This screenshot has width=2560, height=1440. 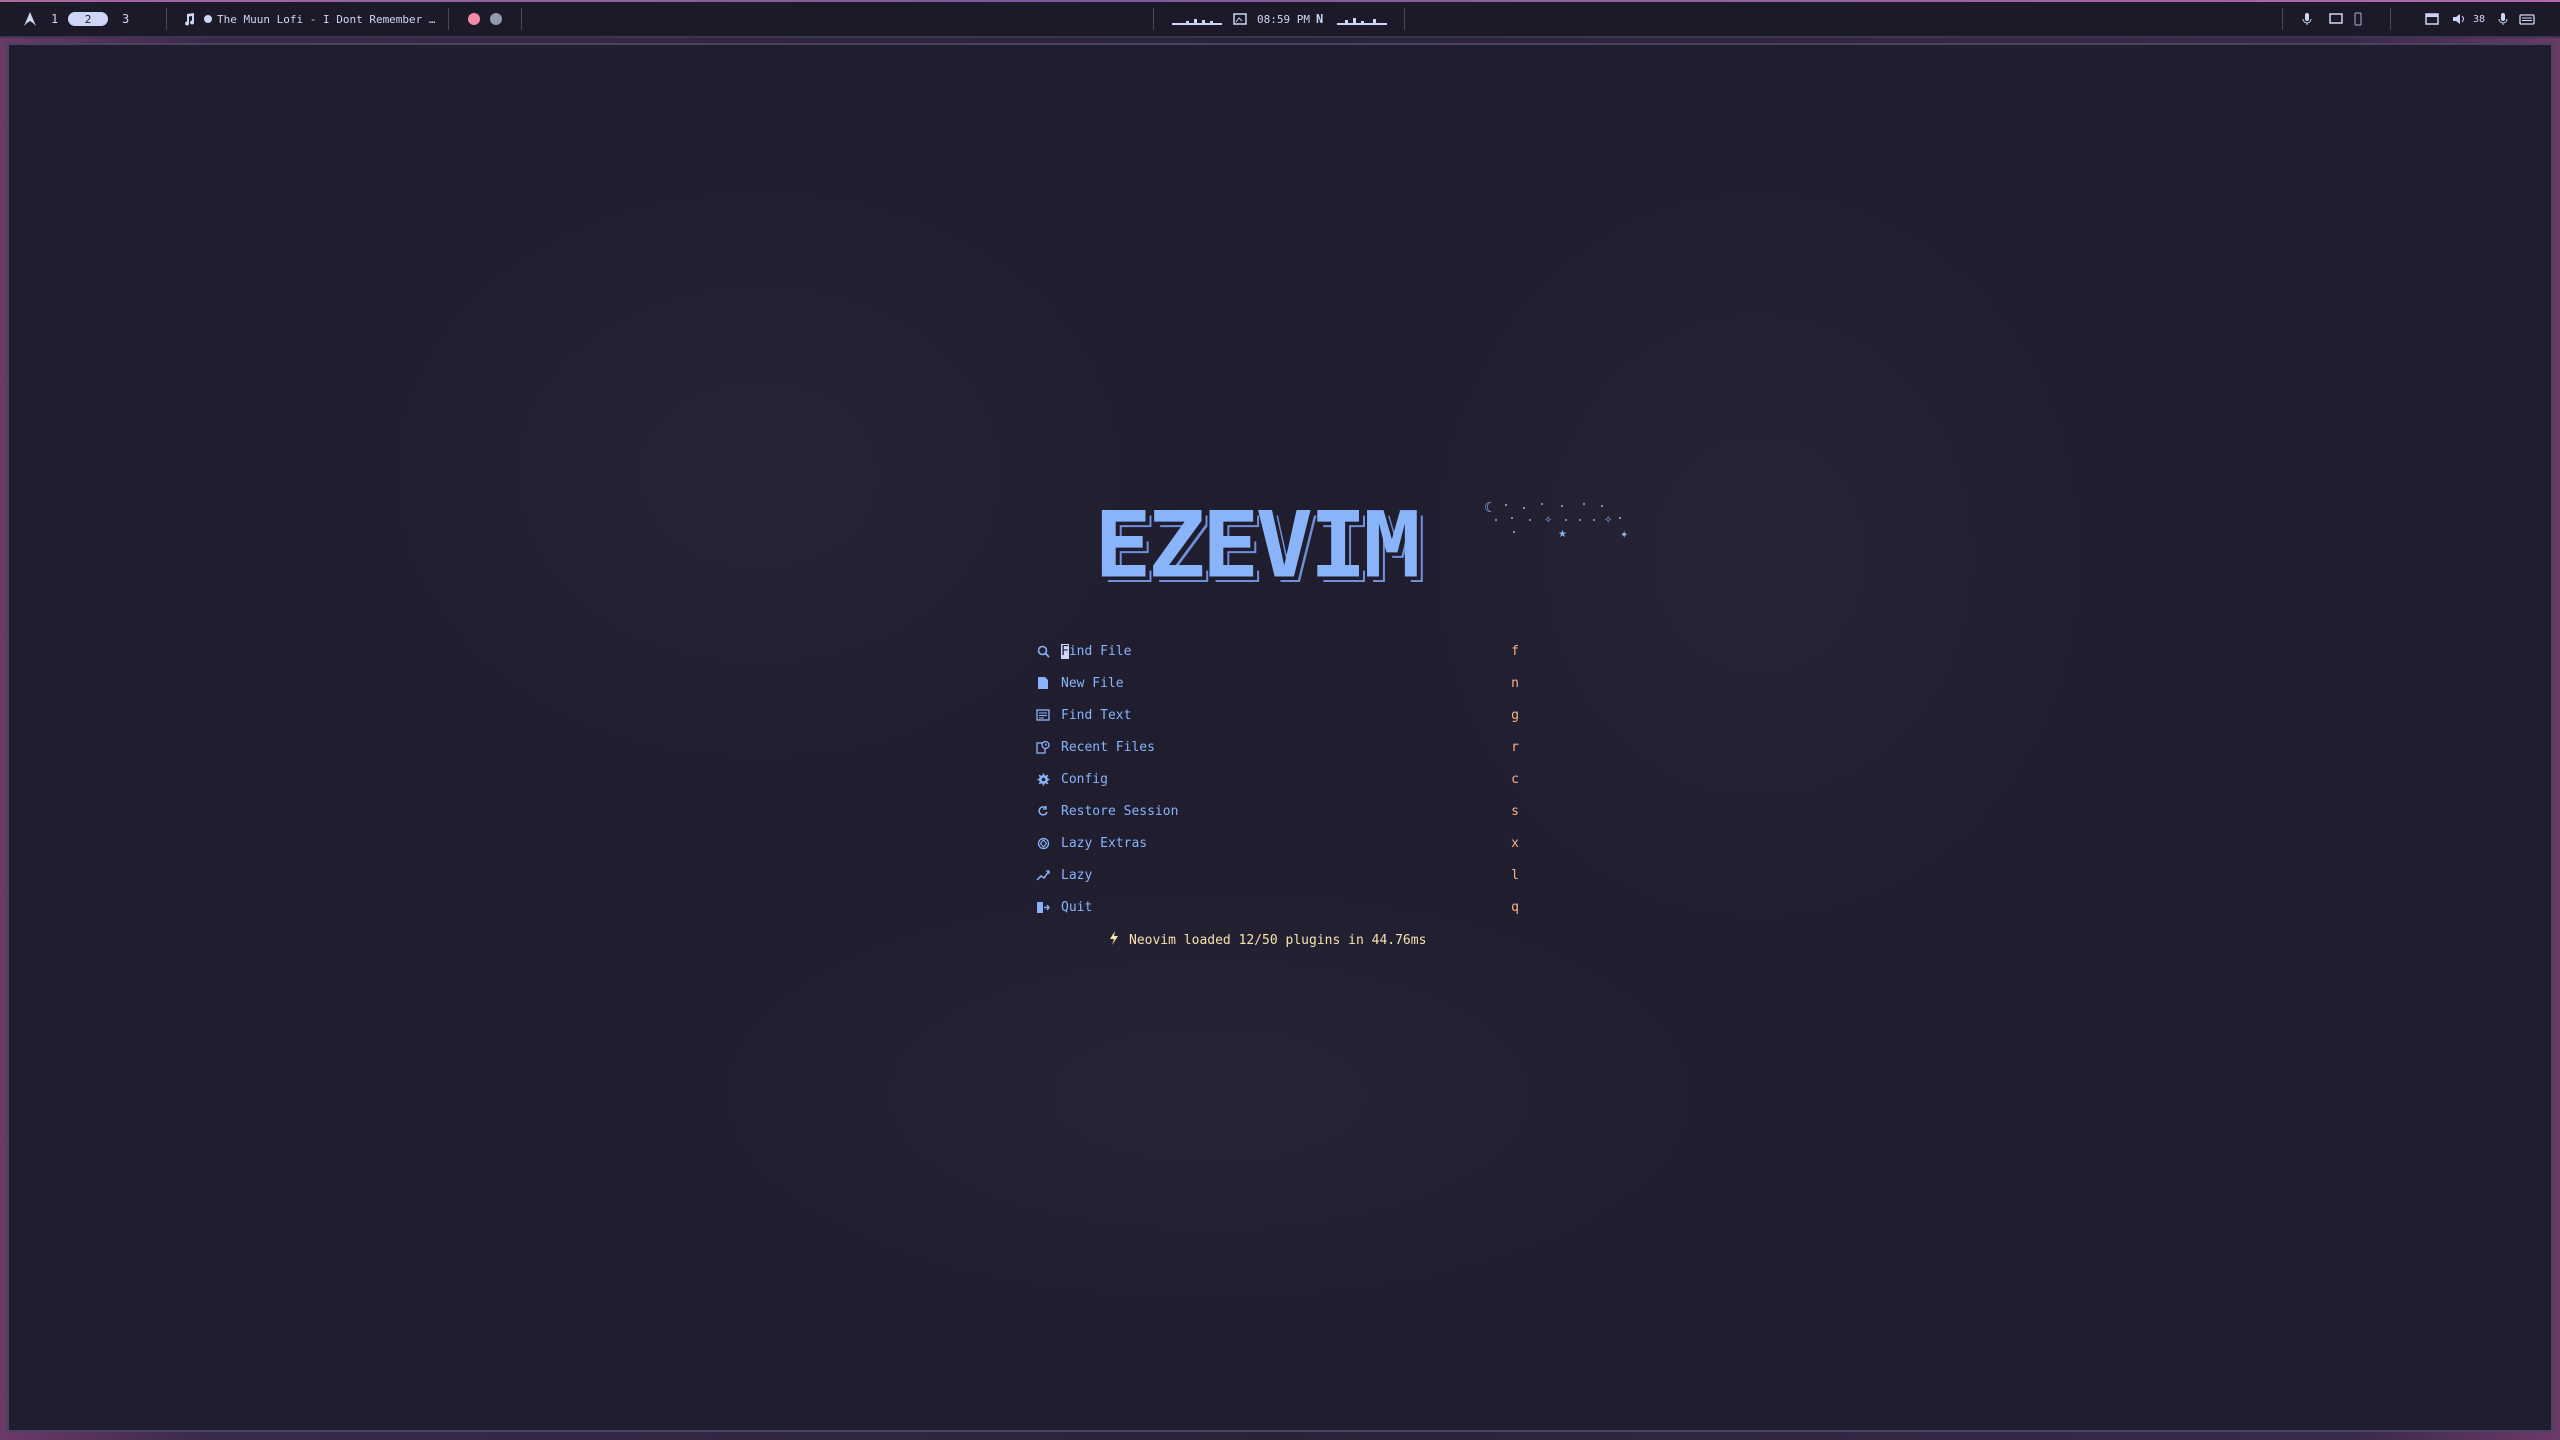 I want to click on microphone-icon, so click(x=2307, y=19).